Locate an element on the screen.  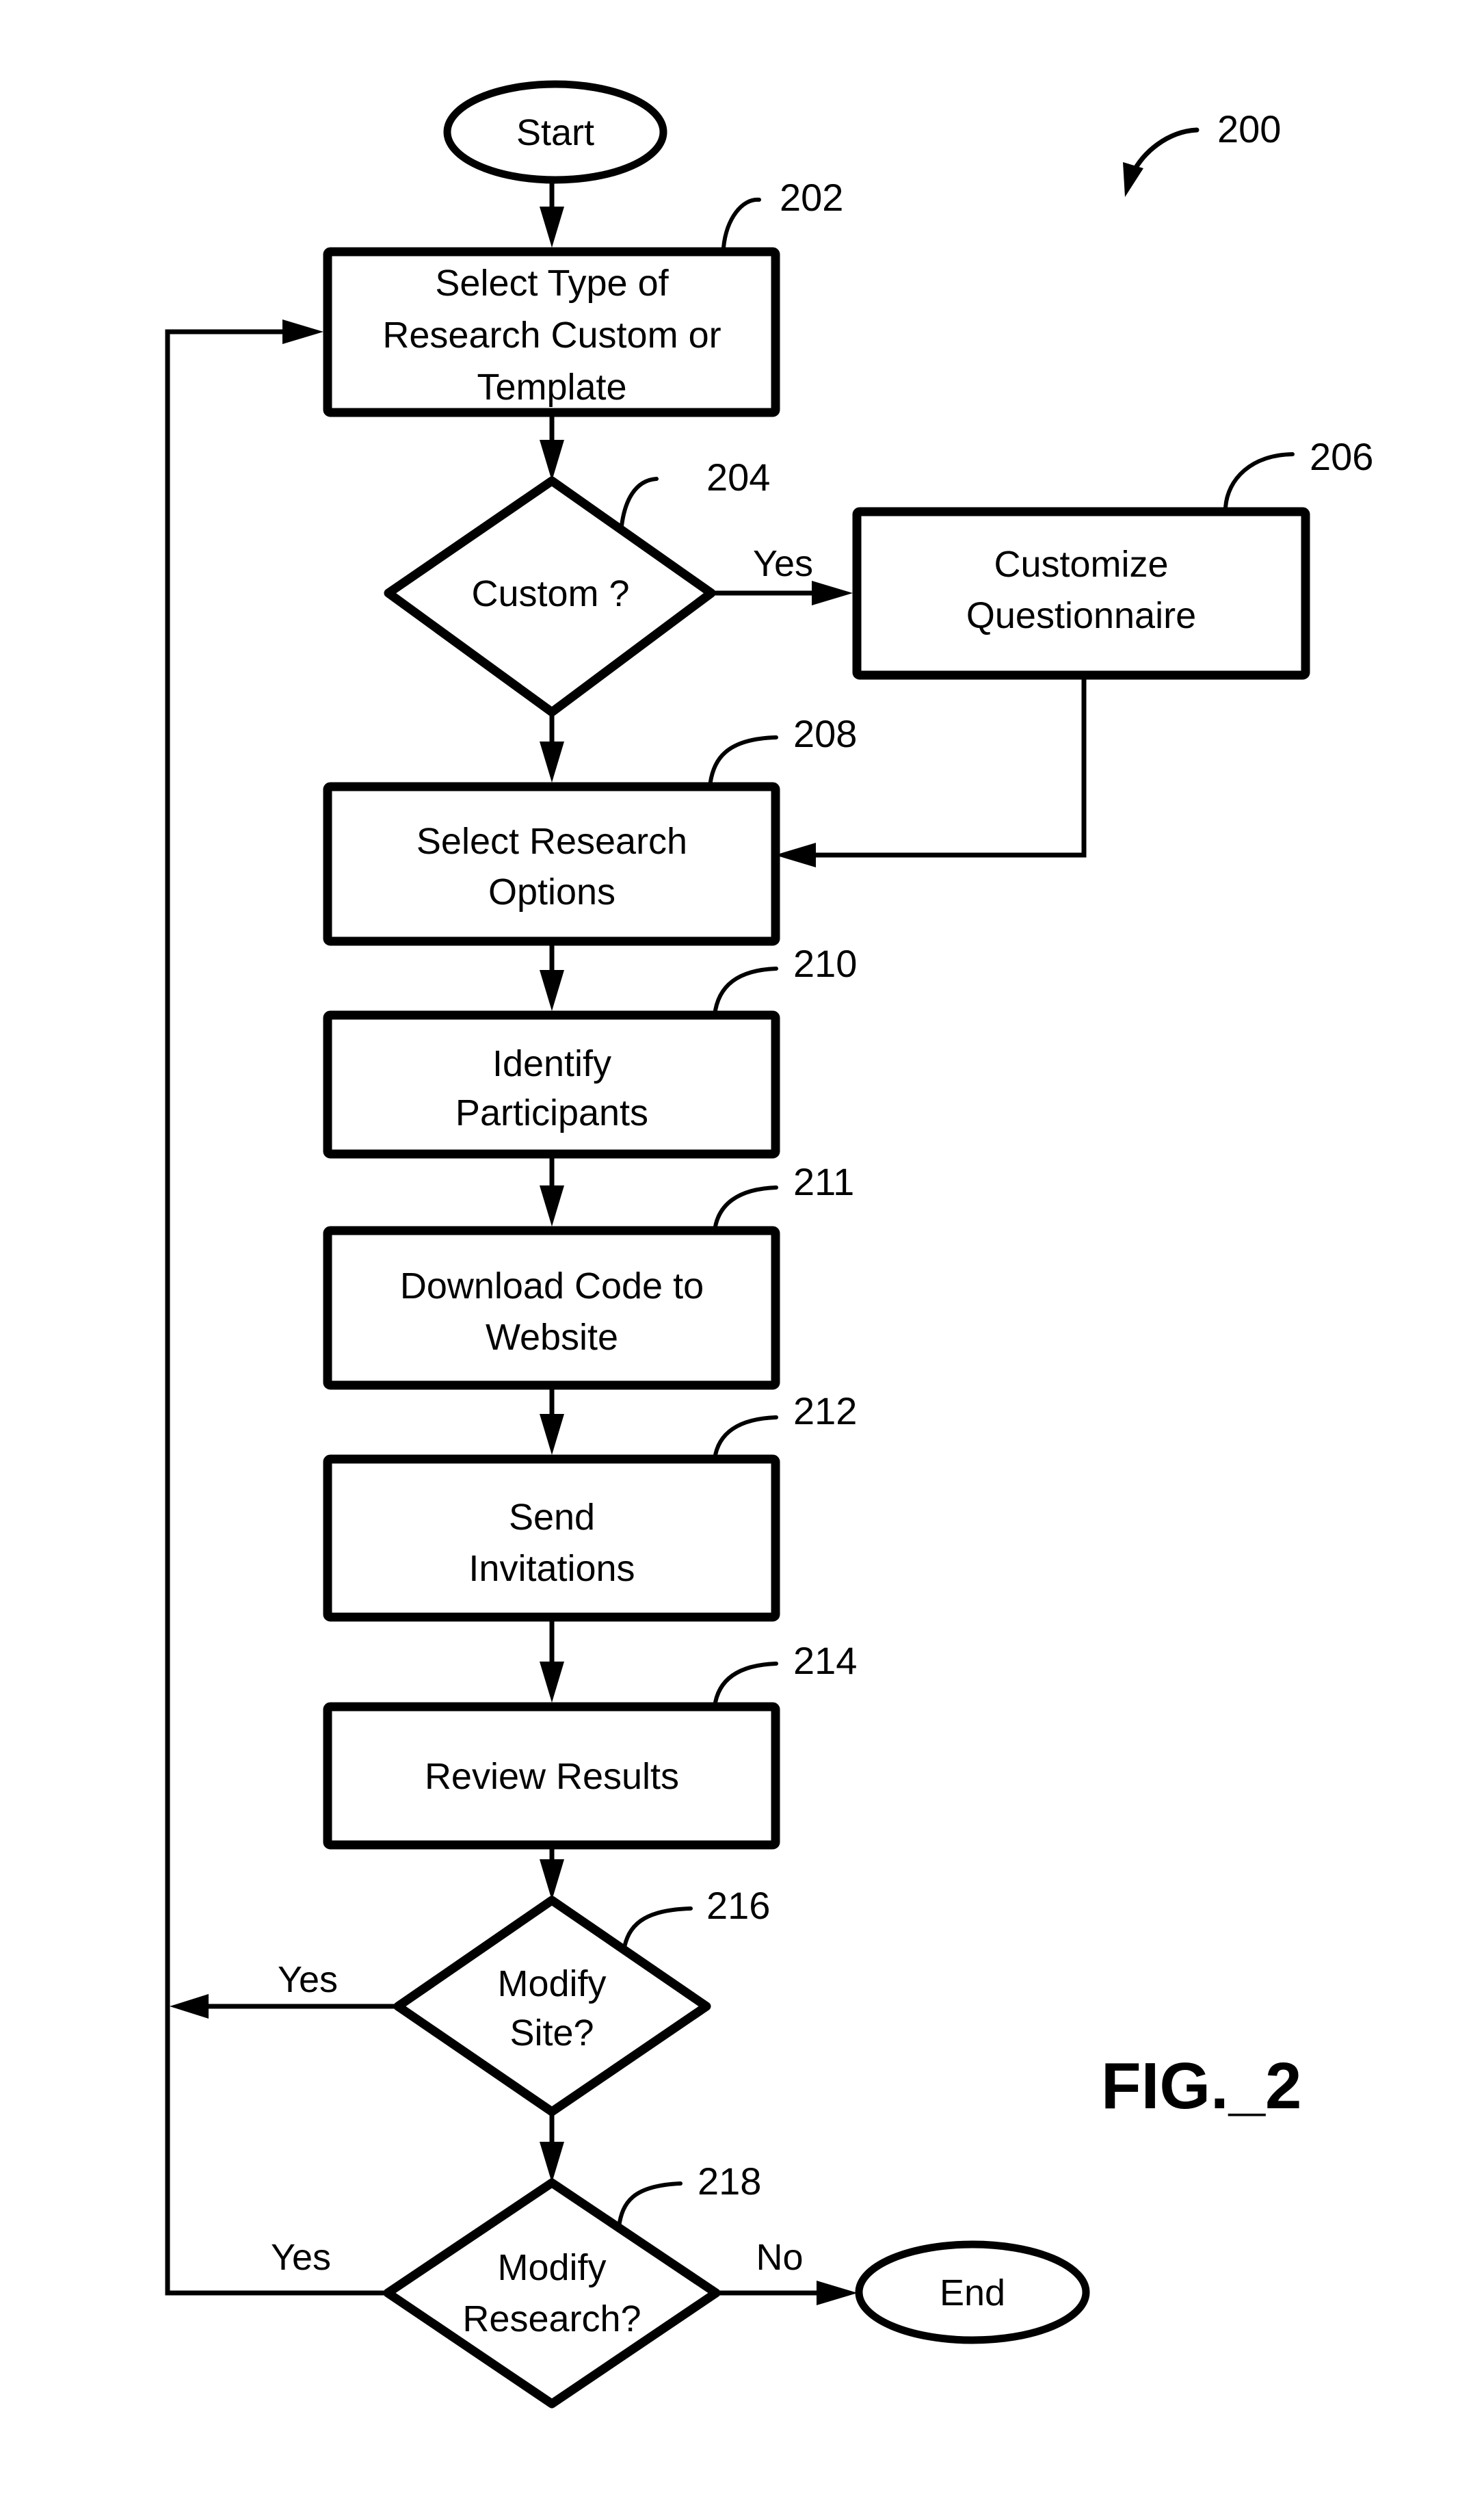
node-216-modify-site-decision: Modify Site? is located at coordinates (552, 2006).